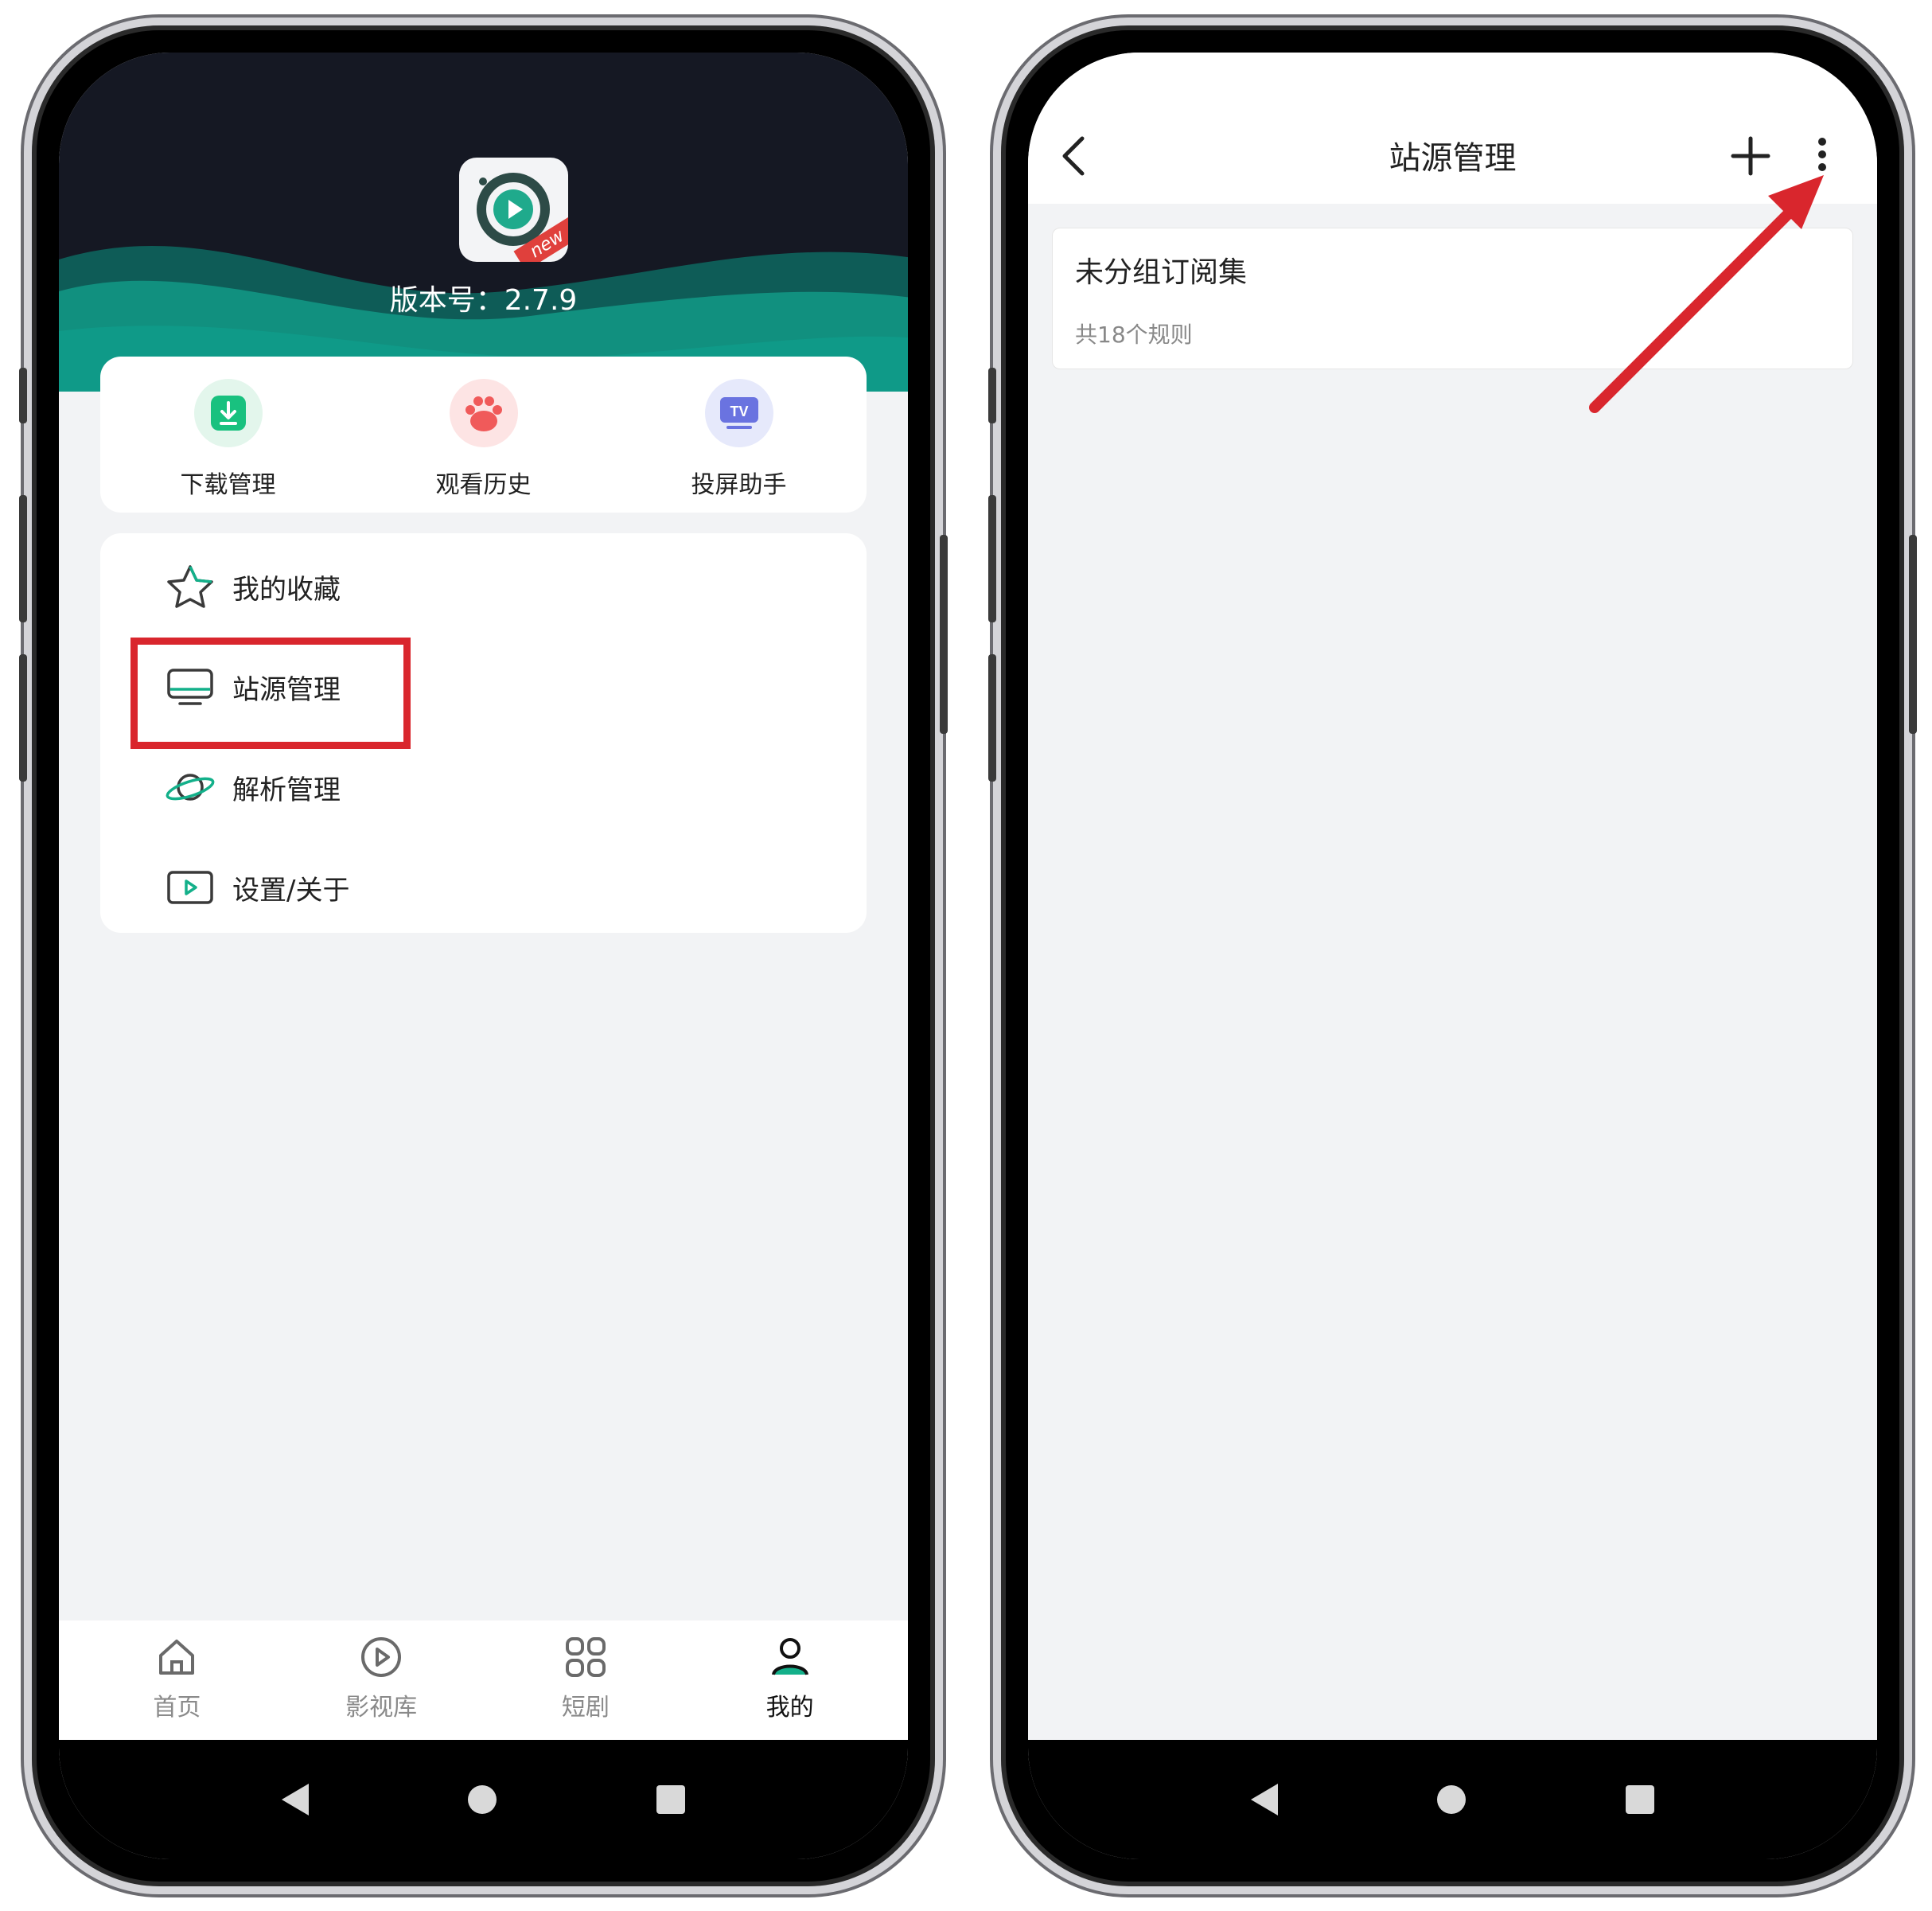  I want to click on download-icon, so click(228, 413).